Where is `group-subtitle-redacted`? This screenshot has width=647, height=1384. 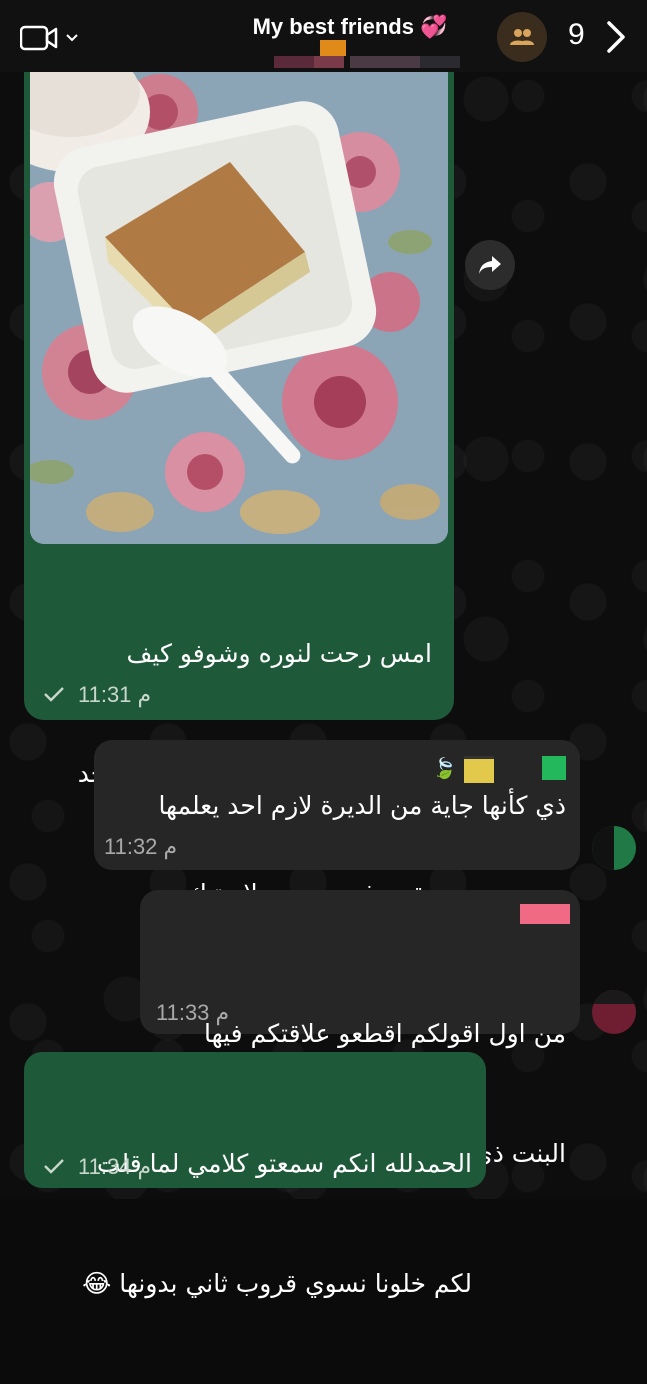
group-subtitle-redacted is located at coordinates (370, 55).